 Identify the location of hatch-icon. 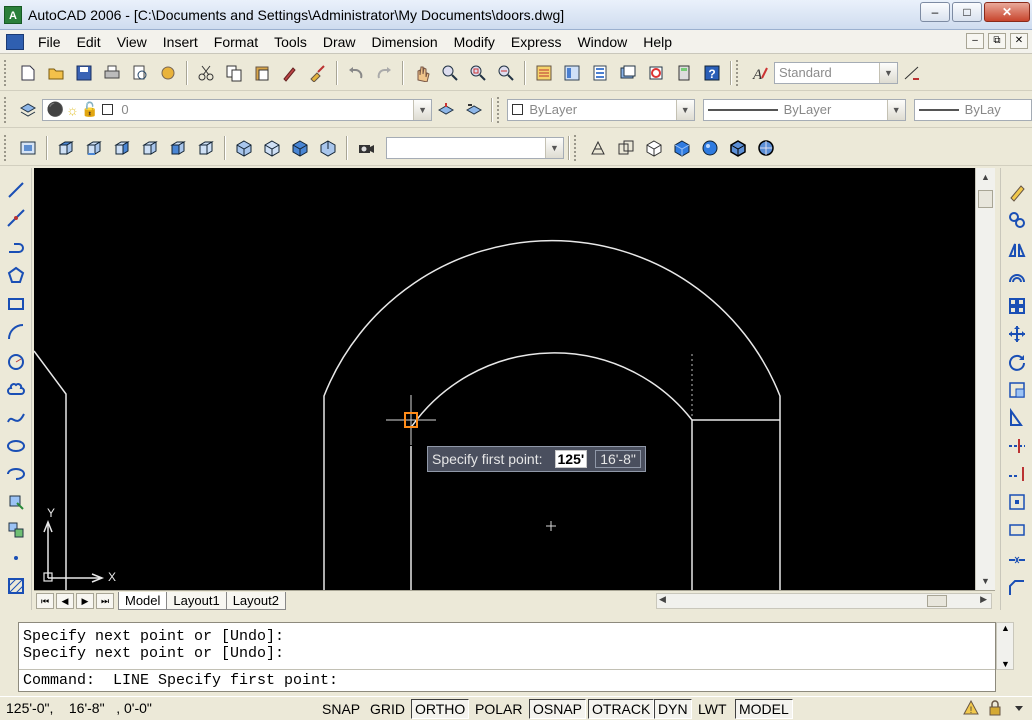
(16, 586).